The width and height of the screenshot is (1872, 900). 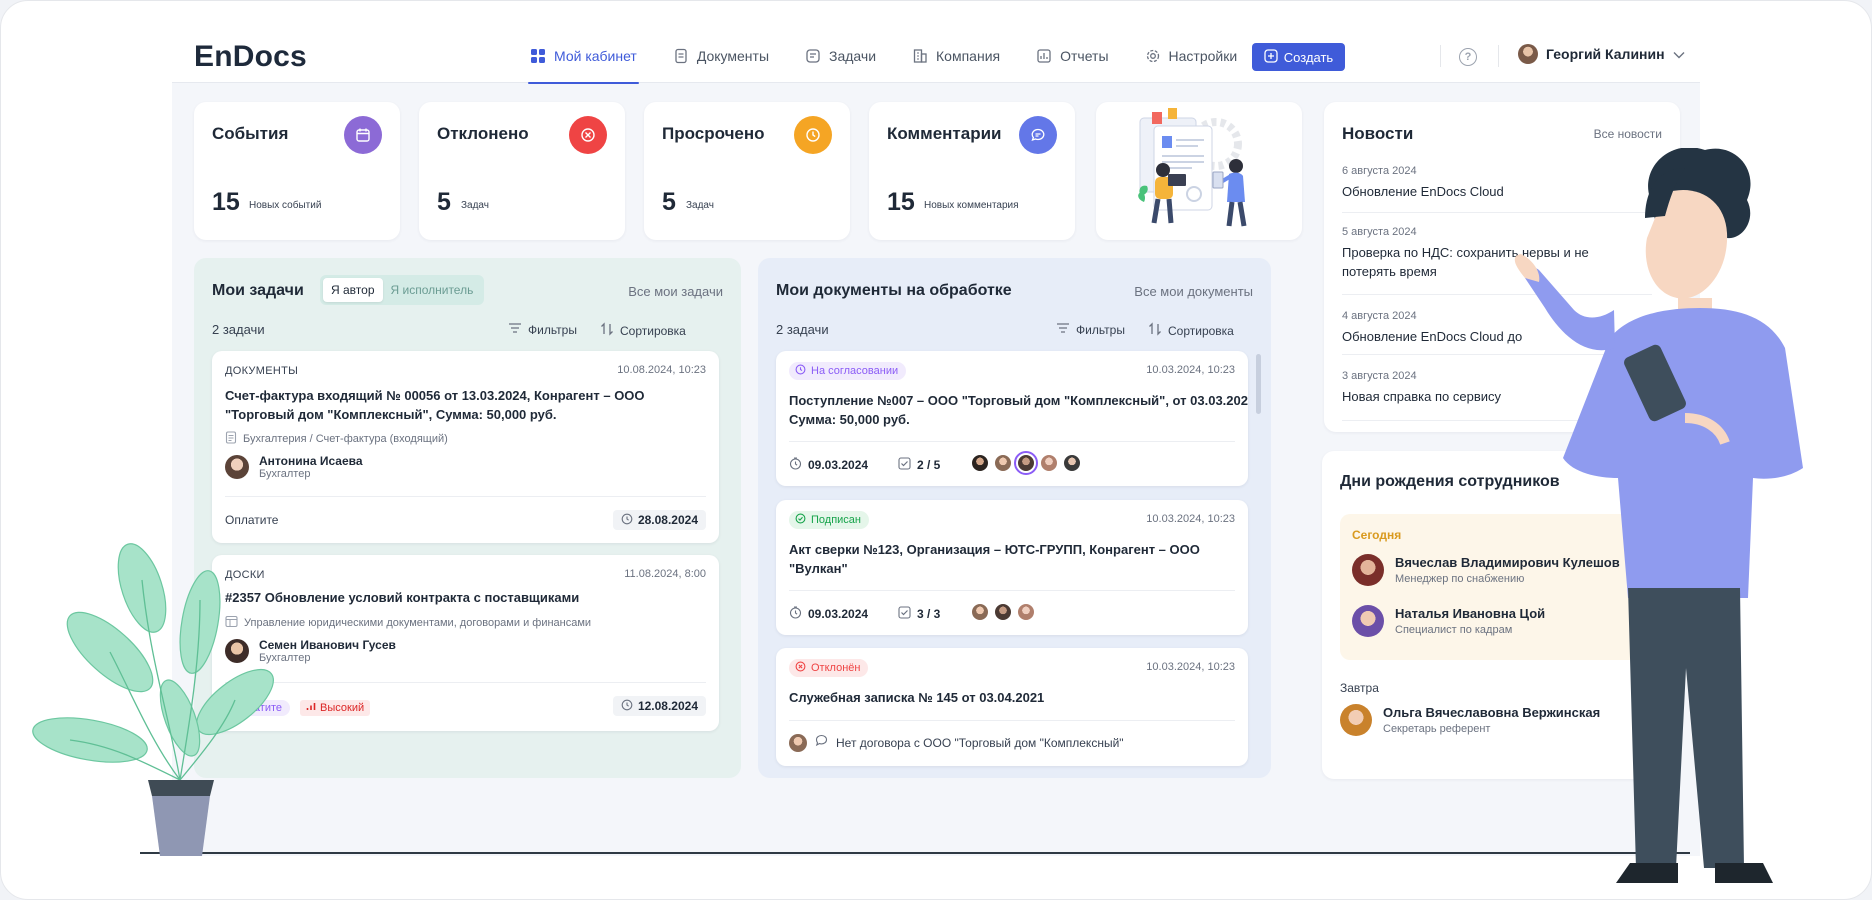 I want to click on chevron-down-icon, so click(x=1679, y=54).